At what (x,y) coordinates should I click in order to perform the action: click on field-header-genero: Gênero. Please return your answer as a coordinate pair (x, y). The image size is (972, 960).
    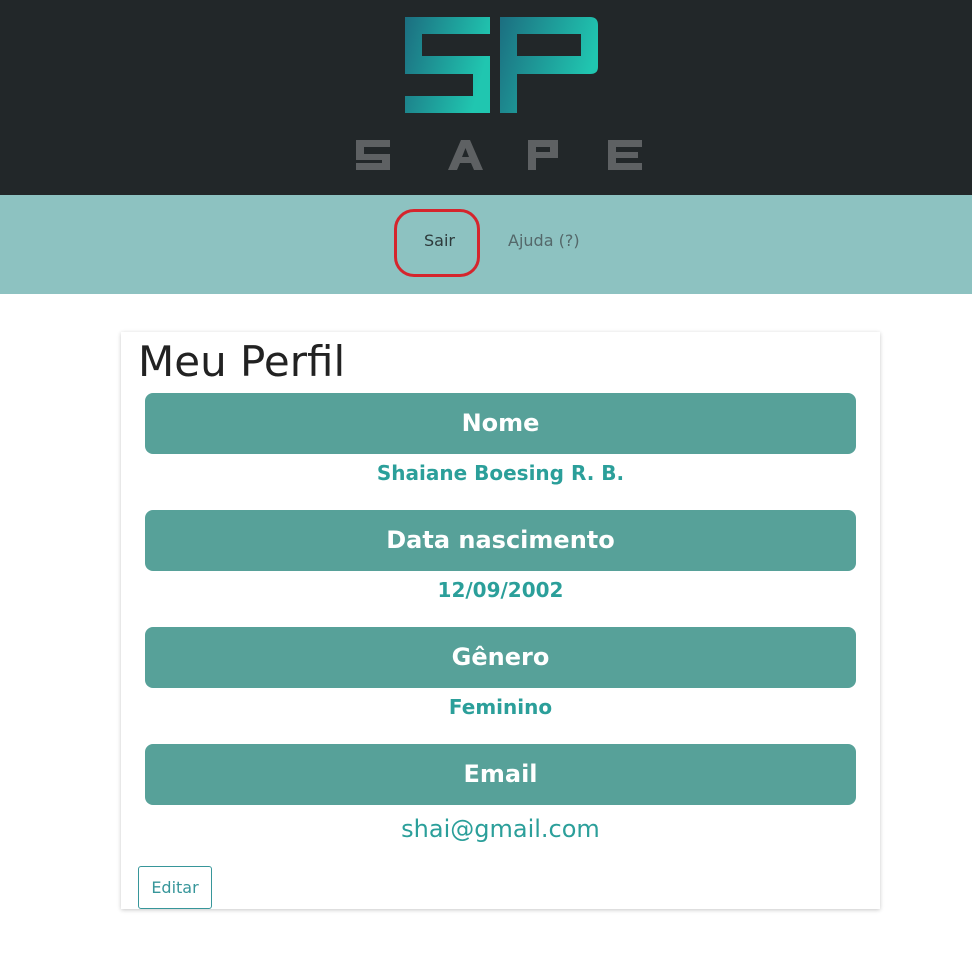
    Looking at the image, I should click on (500, 657).